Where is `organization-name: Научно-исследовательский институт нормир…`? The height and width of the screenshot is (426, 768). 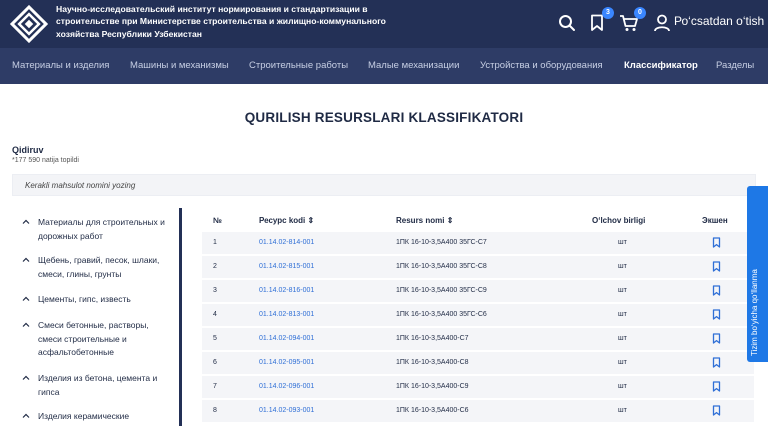
organization-name: Научно-исследовательский институт нормир… is located at coordinates (226, 21).